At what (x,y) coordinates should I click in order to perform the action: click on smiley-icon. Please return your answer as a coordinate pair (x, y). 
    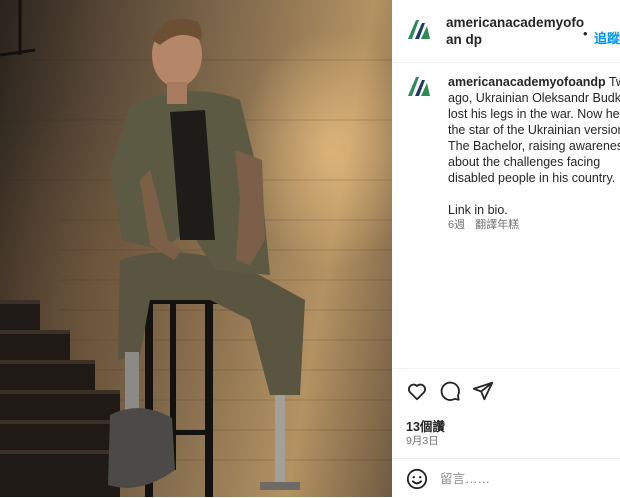
    Looking at the image, I should click on (417, 479).